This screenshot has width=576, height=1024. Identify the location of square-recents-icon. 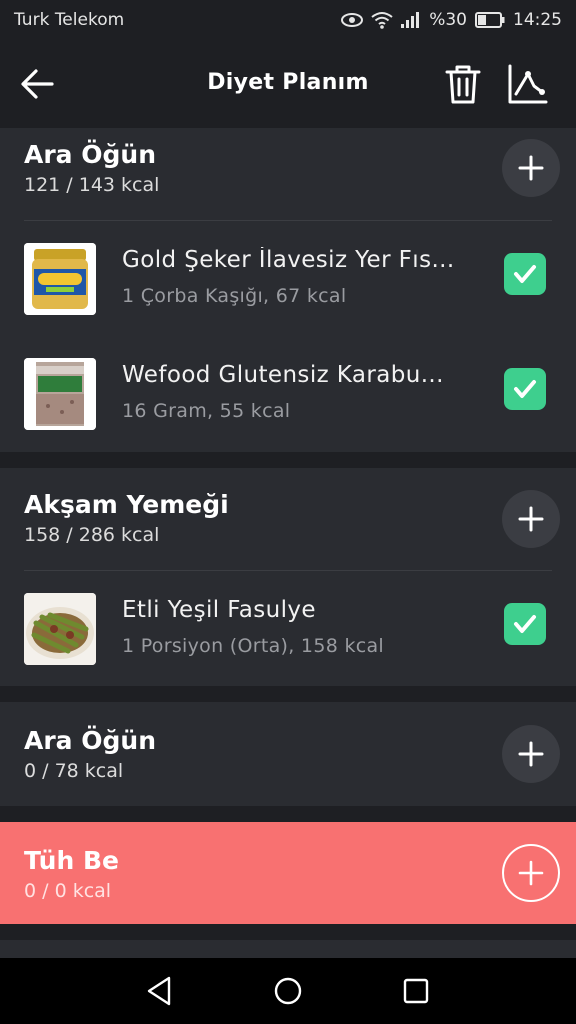
(416, 991).